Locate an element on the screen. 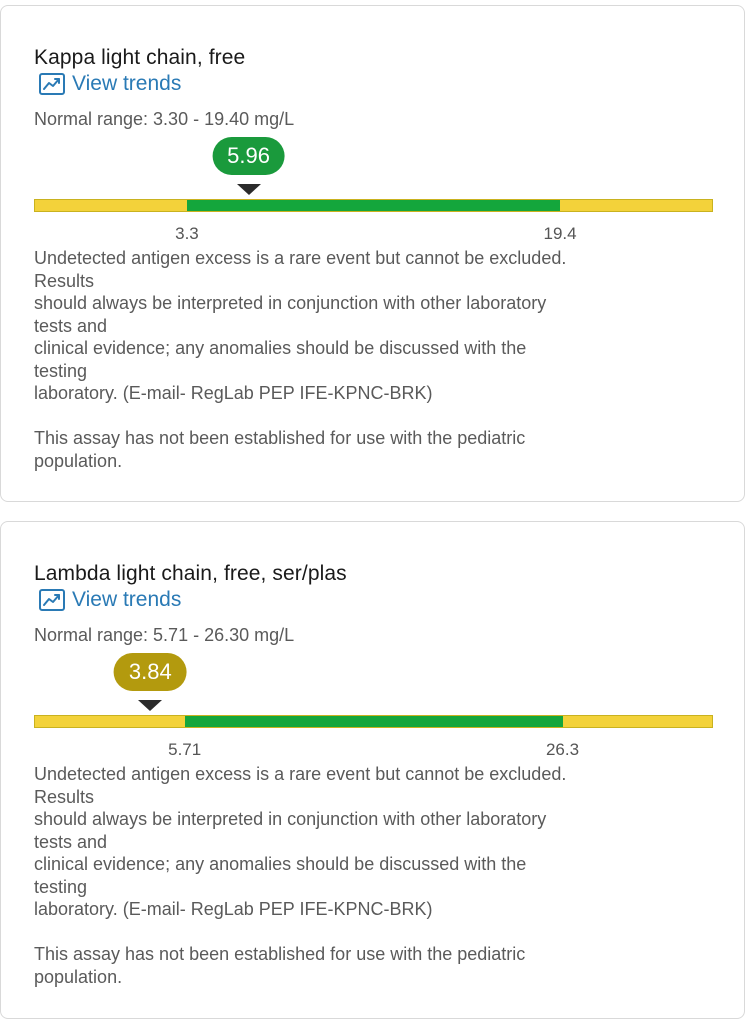 This screenshot has width=752, height=1024. normal-range-text: Normal range: 3.30 - 19.40 mg/L is located at coordinates (164, 119).